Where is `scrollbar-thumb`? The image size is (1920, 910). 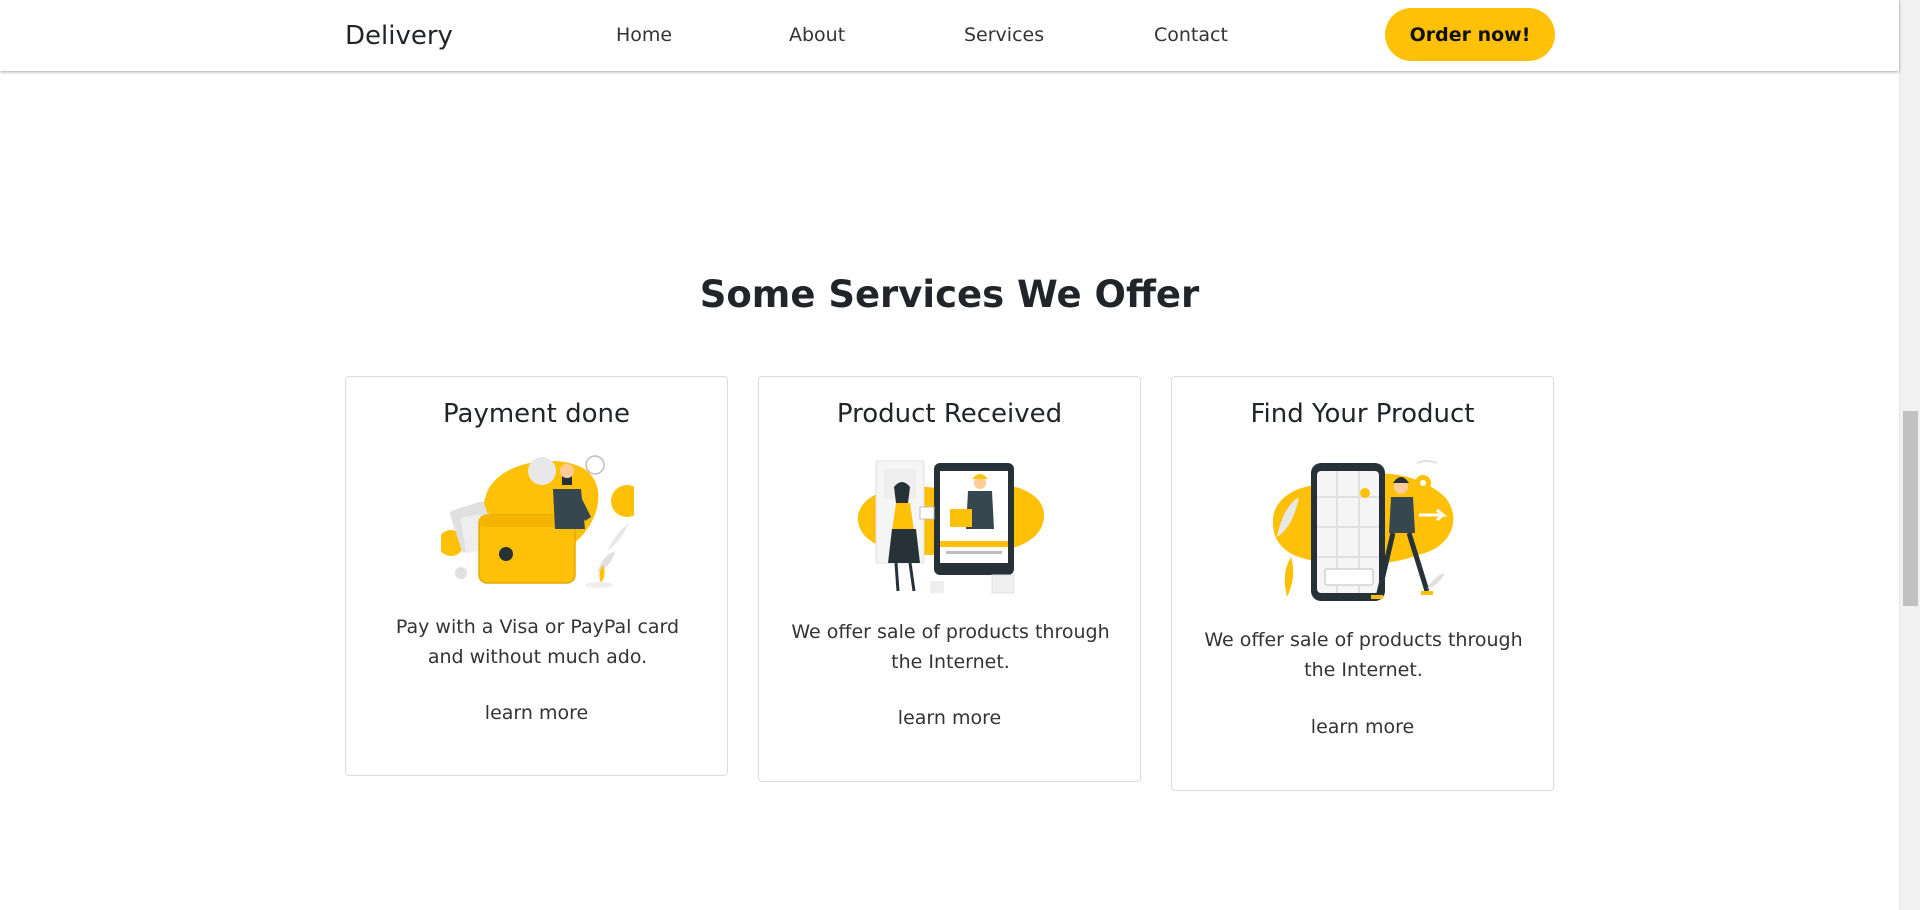
scrollbar-thumb is located at coordinates (1910, 508).